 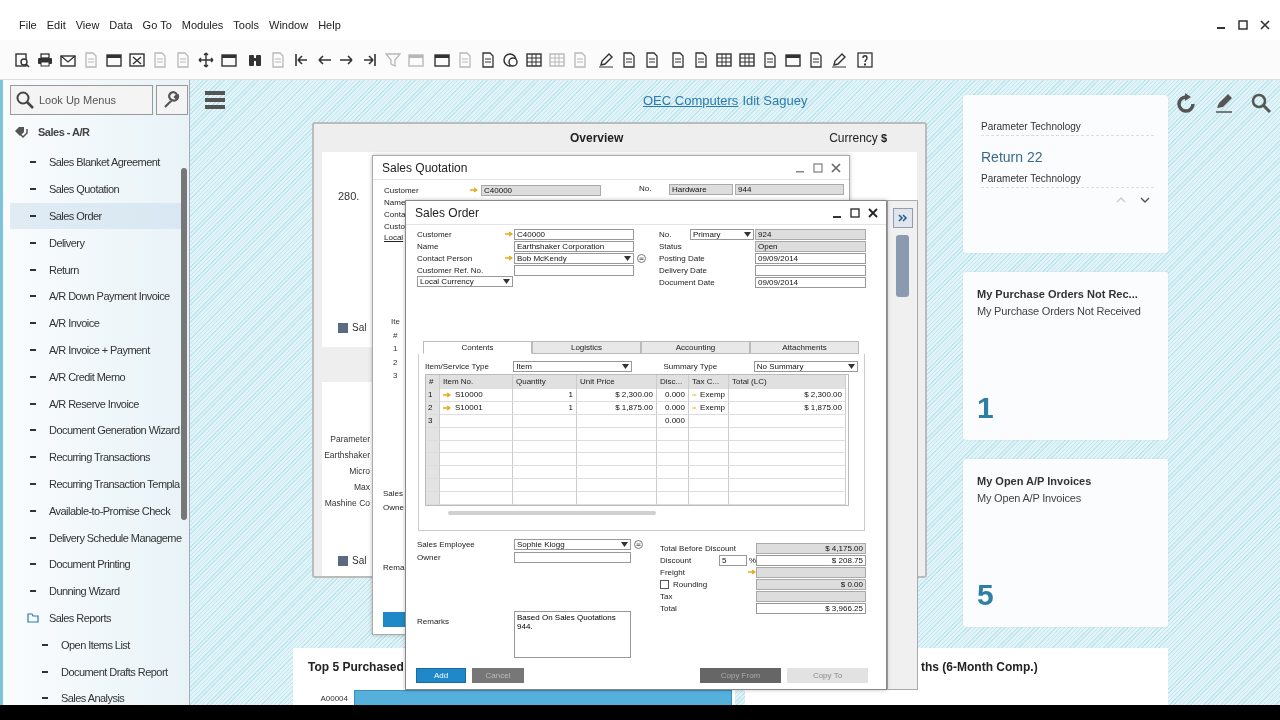 What do you see at coordinates (787, 382) in the screenshot?
I see `column-header: Total (LC)` at bounding box center [787, 382].